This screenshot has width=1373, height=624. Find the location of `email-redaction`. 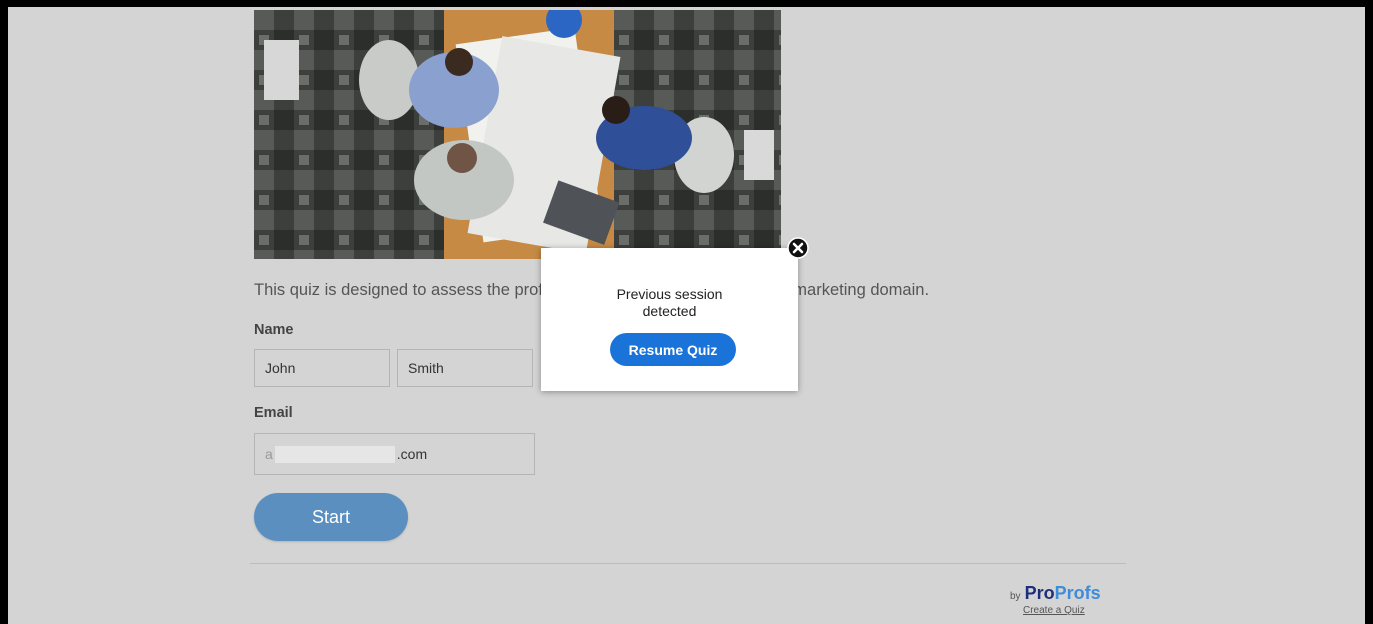

email-redaction is located at coordinates (334, 454).